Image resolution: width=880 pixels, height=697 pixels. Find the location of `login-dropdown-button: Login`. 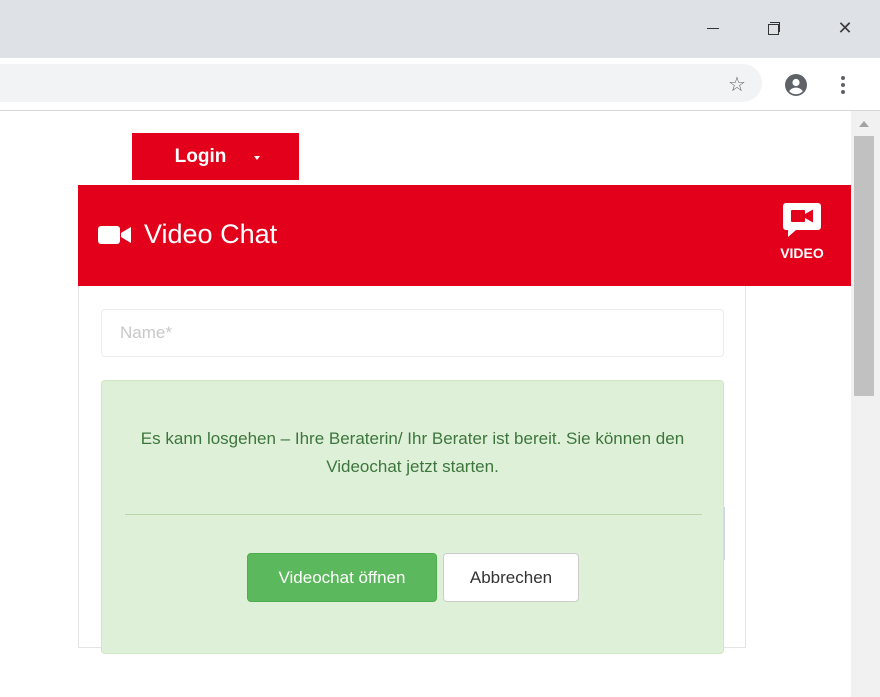

login-dropdown-button: Login is located at coordinates (215, 156).